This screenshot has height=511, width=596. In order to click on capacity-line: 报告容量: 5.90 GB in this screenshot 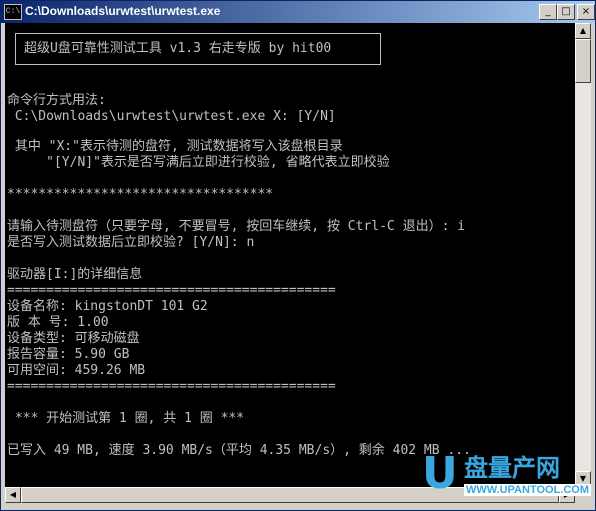, I will do `click(68, 354)`.